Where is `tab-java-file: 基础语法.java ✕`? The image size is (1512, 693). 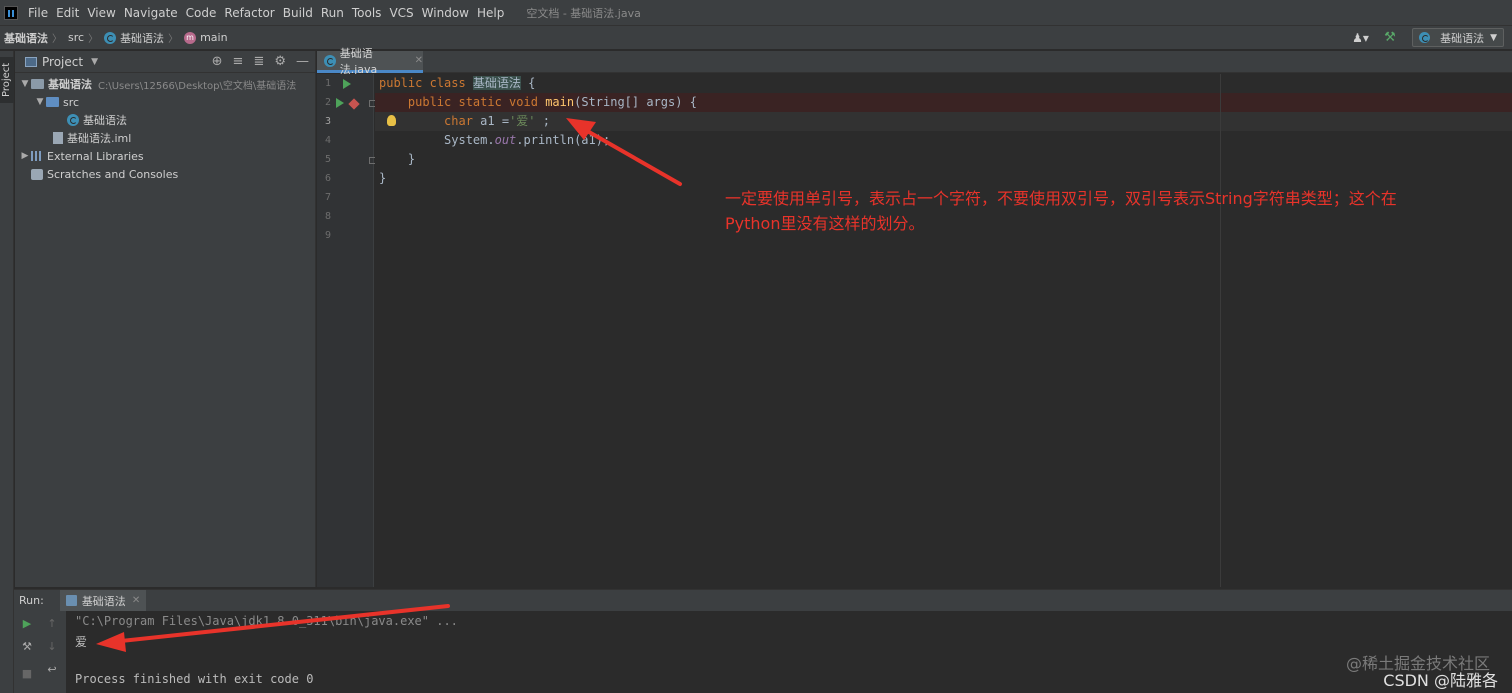 tab-java-file: 基础语法.java ✕ is located at coordinates (370, 61).